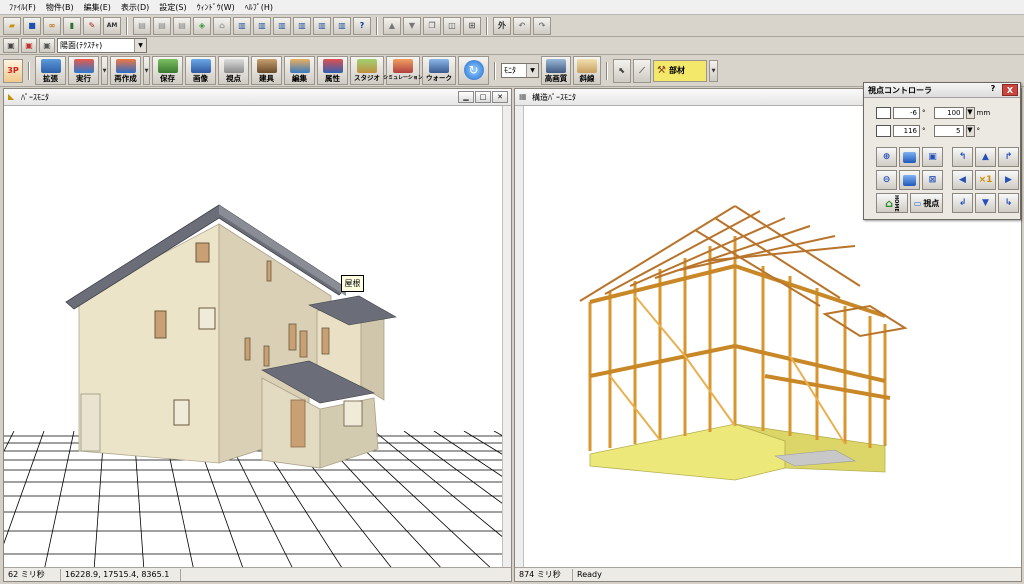  What do you see at coordinates (473, 70) in the screenshot?
I see `refresh-button: ↻` at bounding box center [473, 70].